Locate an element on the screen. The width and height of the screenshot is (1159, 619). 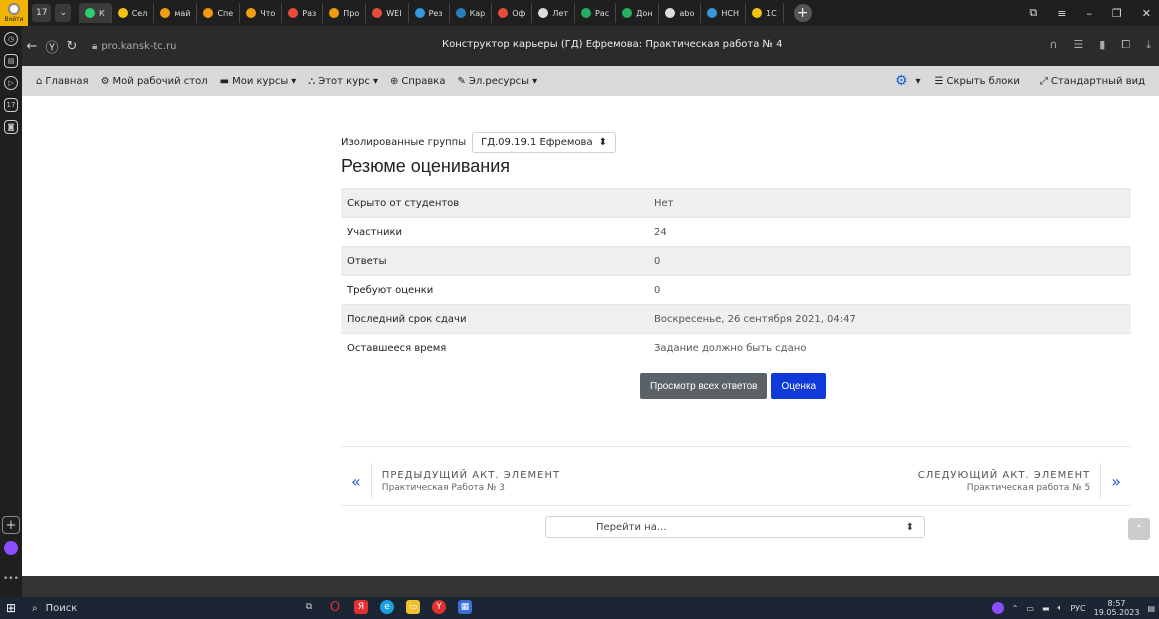
zen-icon: ▷ is located at coordinates (11, 83).